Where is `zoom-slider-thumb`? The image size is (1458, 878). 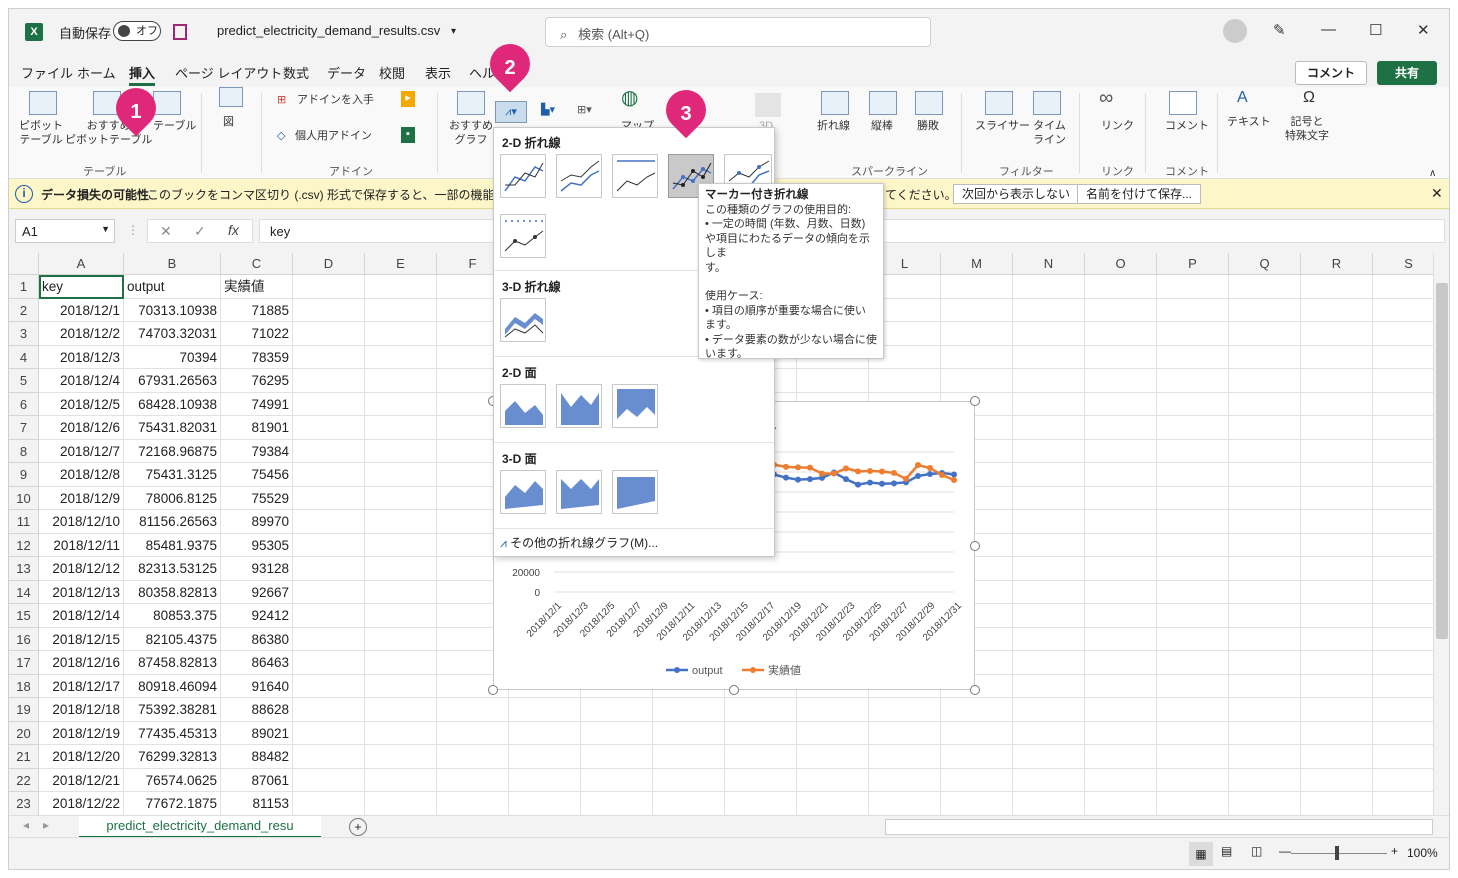
zoom-slider-thumb is located at coordinates (1337, 853).